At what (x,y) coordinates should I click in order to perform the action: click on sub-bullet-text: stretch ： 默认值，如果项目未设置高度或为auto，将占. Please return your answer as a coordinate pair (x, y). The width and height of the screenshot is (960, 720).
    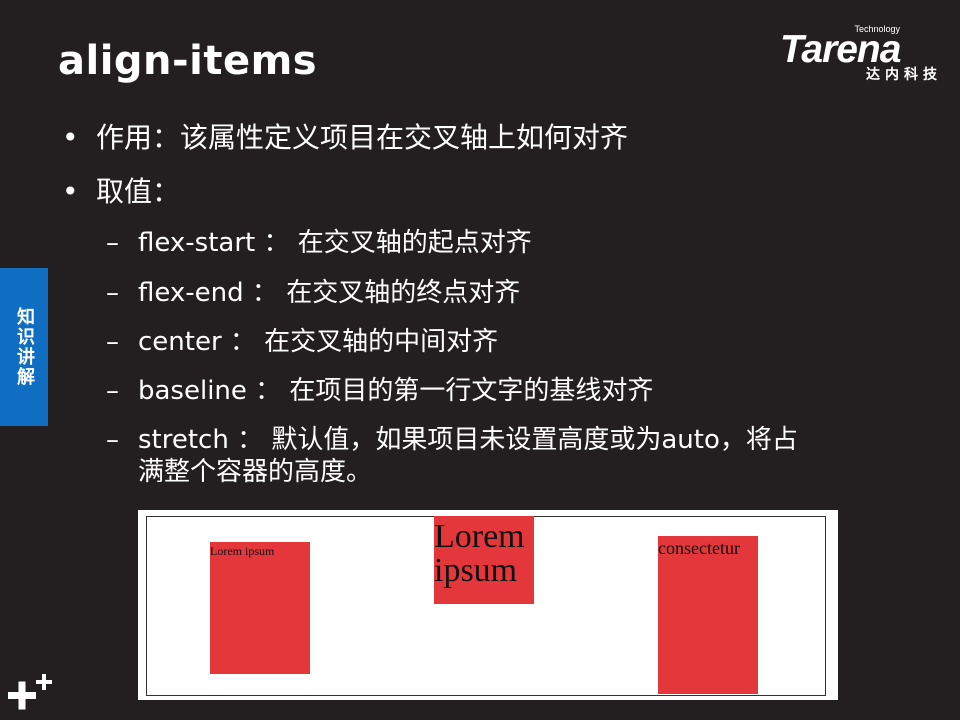
    Looking at the image, I should click on (468, 440).